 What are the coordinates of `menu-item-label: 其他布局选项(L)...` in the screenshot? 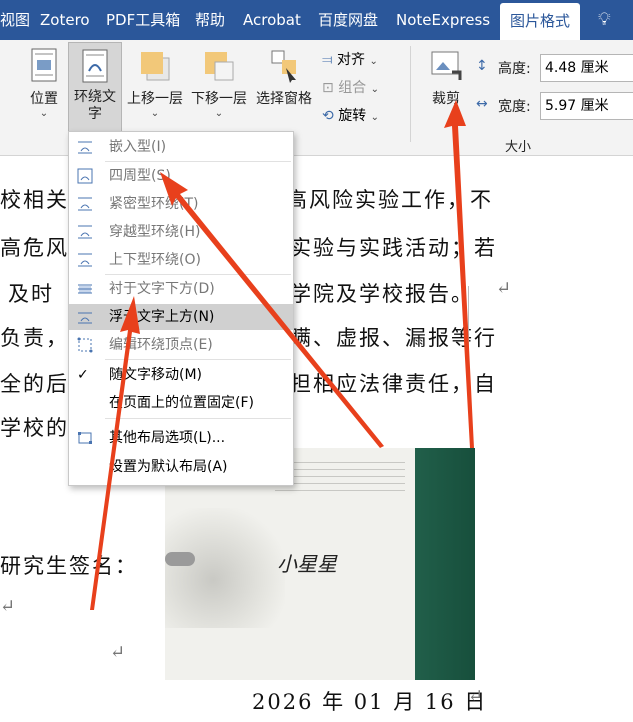 It's located at (167, 438).